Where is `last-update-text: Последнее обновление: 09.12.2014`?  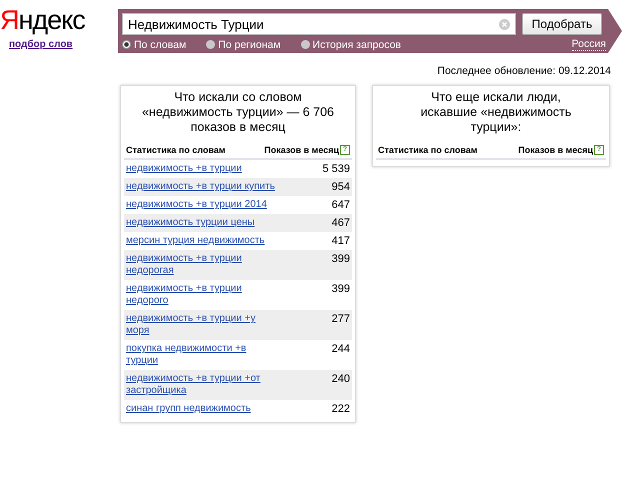 last-update-text: Последнее обновление: 09.12.2014 is located at coordinates (523, 71).